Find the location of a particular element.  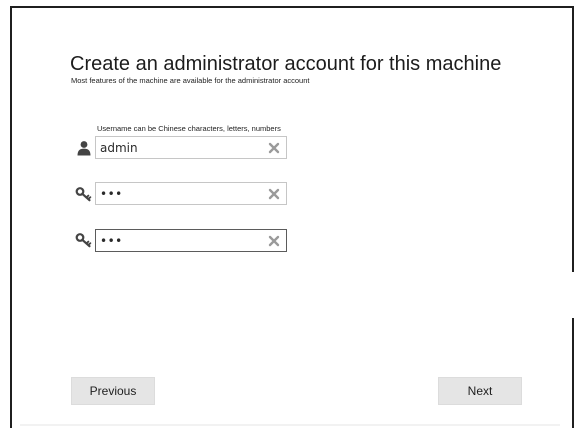

password-field is located at coordinates (191, 193).